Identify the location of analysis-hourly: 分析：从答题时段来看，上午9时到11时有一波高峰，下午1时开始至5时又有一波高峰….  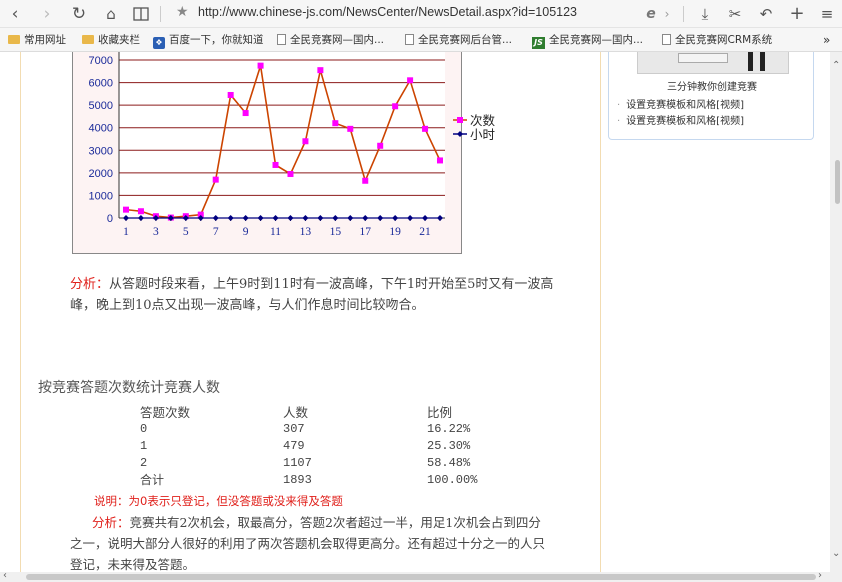
(315, 295).